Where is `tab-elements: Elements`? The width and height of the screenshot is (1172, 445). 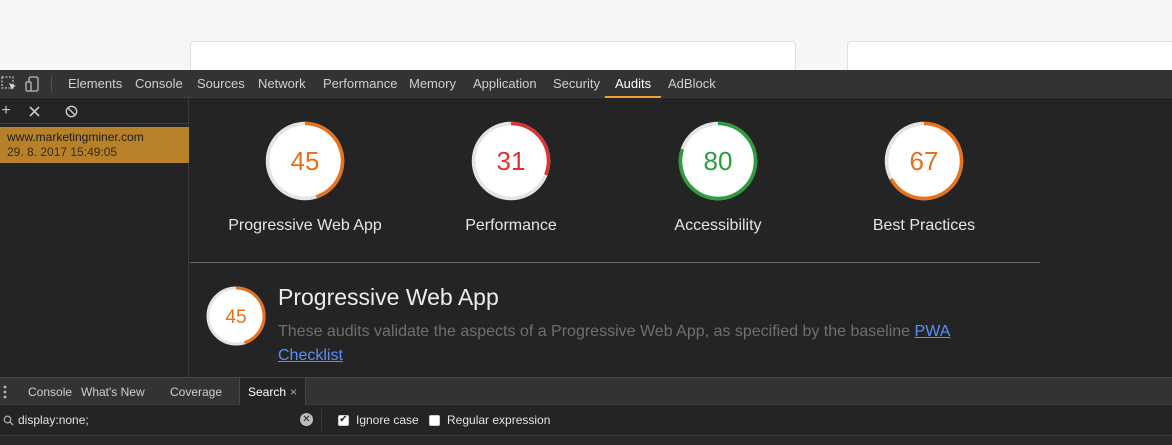 tab-elements: Elements is located at coordinates (95, 84).